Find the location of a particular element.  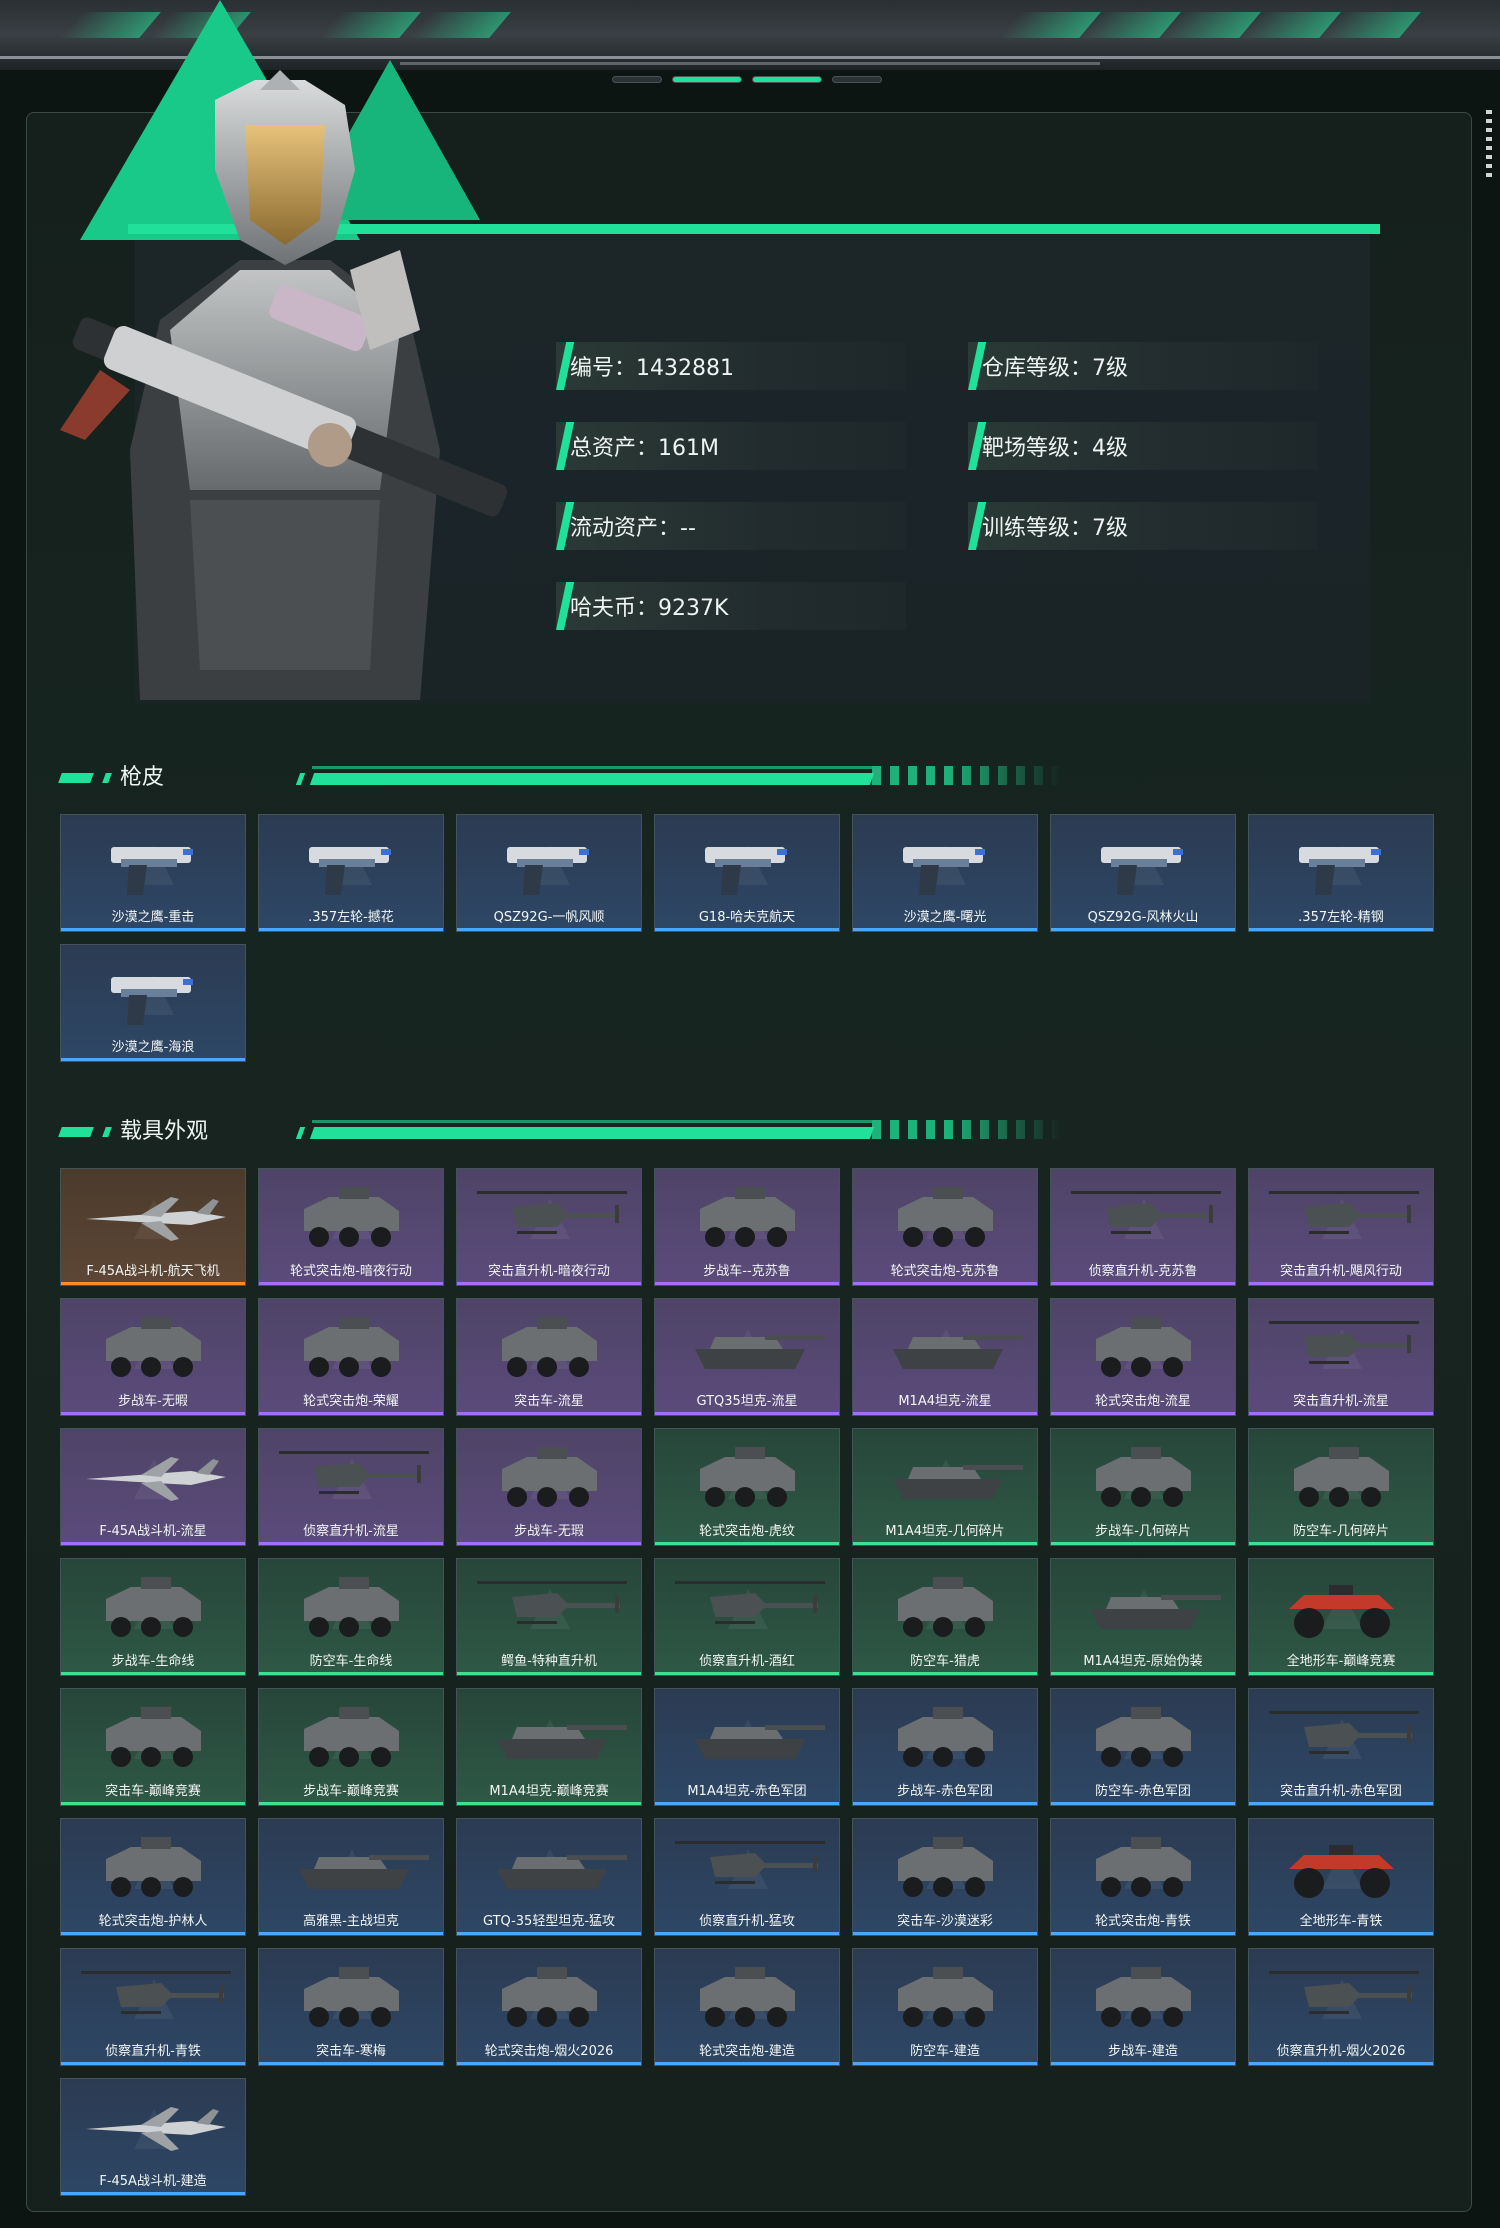

gun-skin-card: .357左轮-撼花 is located at coordinates (351, 873).